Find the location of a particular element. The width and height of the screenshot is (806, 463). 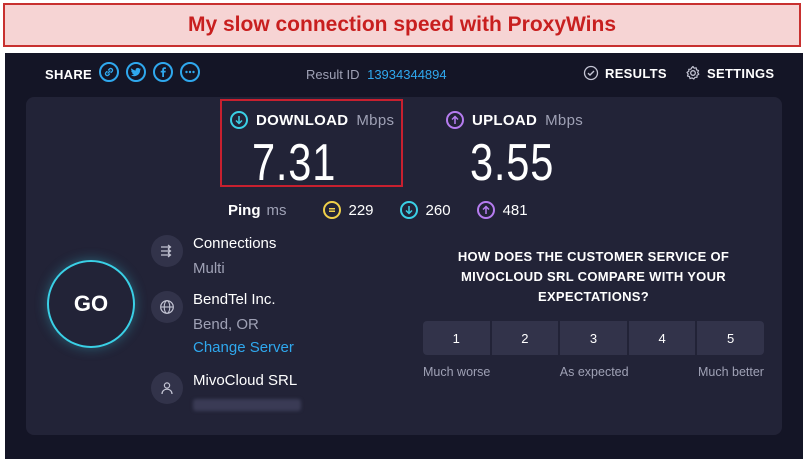

blurred-ip-address is located at coordinates (247, 405).